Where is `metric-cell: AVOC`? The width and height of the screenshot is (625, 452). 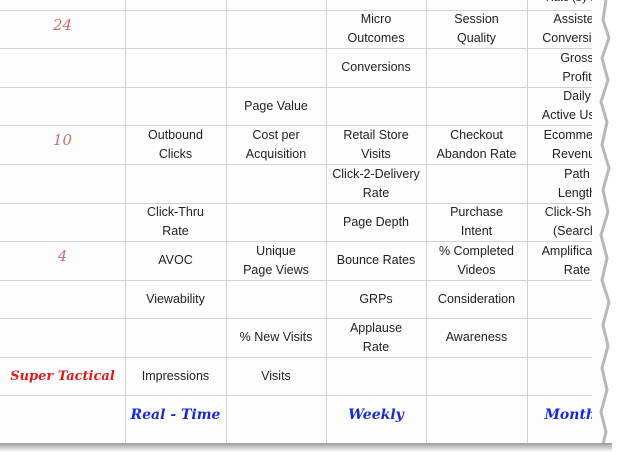 metric-cell: AVOC is located at coordinates (175, 260).